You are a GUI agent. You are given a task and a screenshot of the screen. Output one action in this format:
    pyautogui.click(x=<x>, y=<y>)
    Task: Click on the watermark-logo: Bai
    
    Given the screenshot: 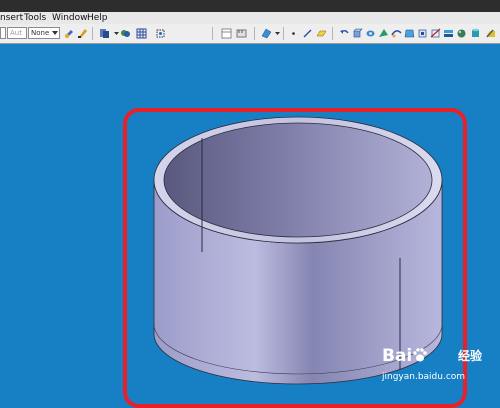 What is the action you would take?
    pyautogui.click(x=405, y=356)
    